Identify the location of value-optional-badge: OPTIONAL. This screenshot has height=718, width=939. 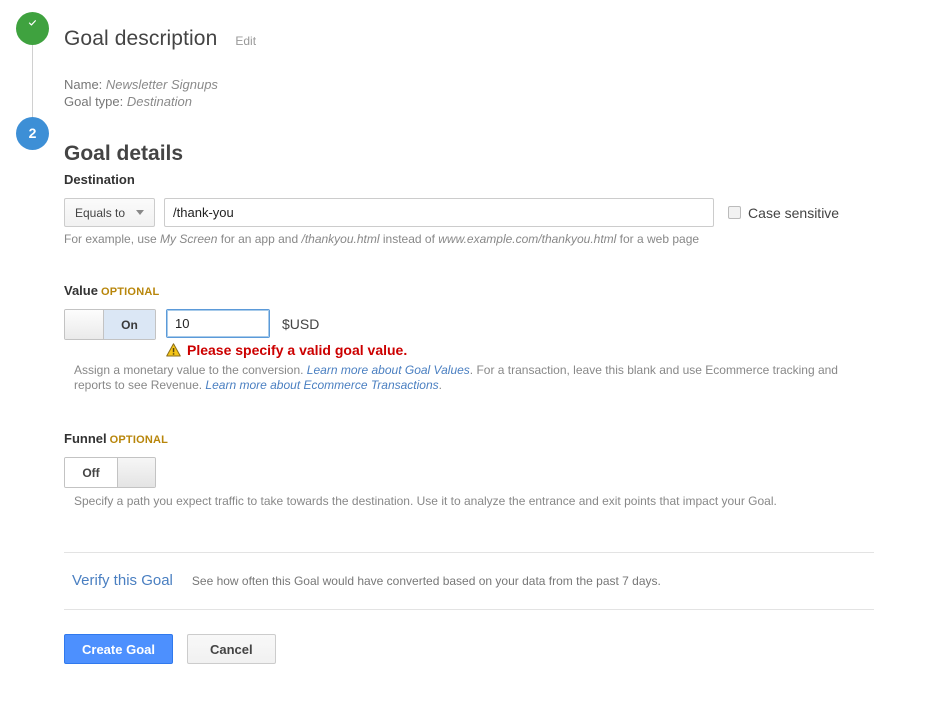
(130, 292).